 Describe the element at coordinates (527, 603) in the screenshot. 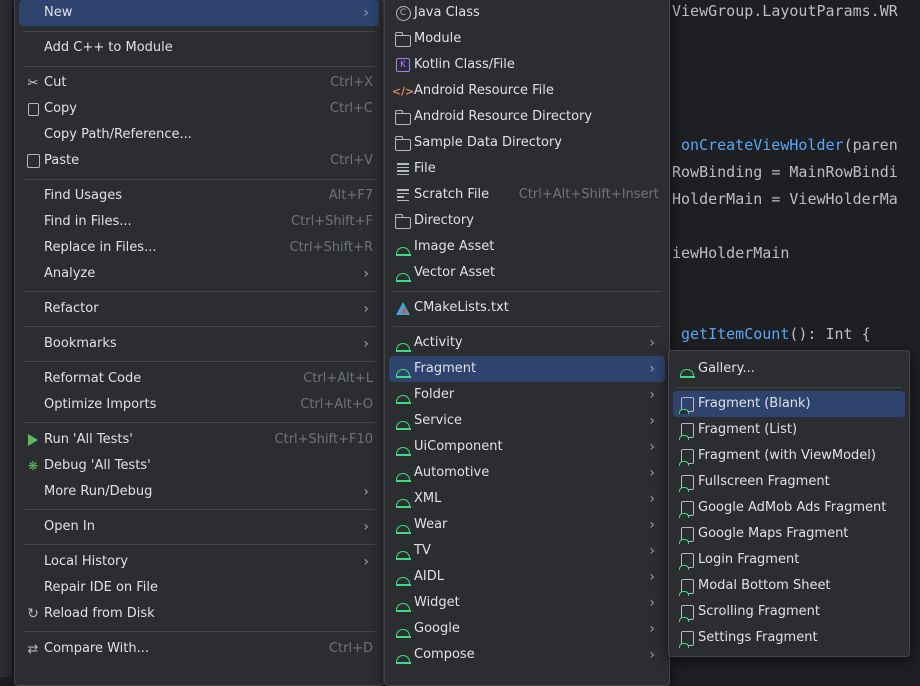

I see `new-menu-item-widget: Widget ›` at that location.